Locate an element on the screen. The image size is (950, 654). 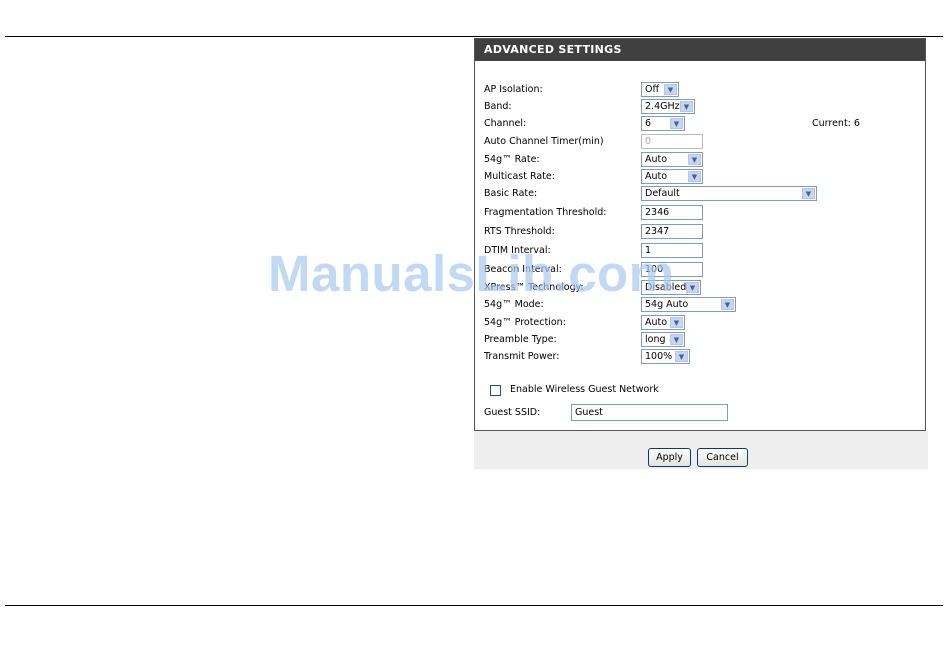
basic-rate-select: Default ▼ is located at coordinates (729, 193).